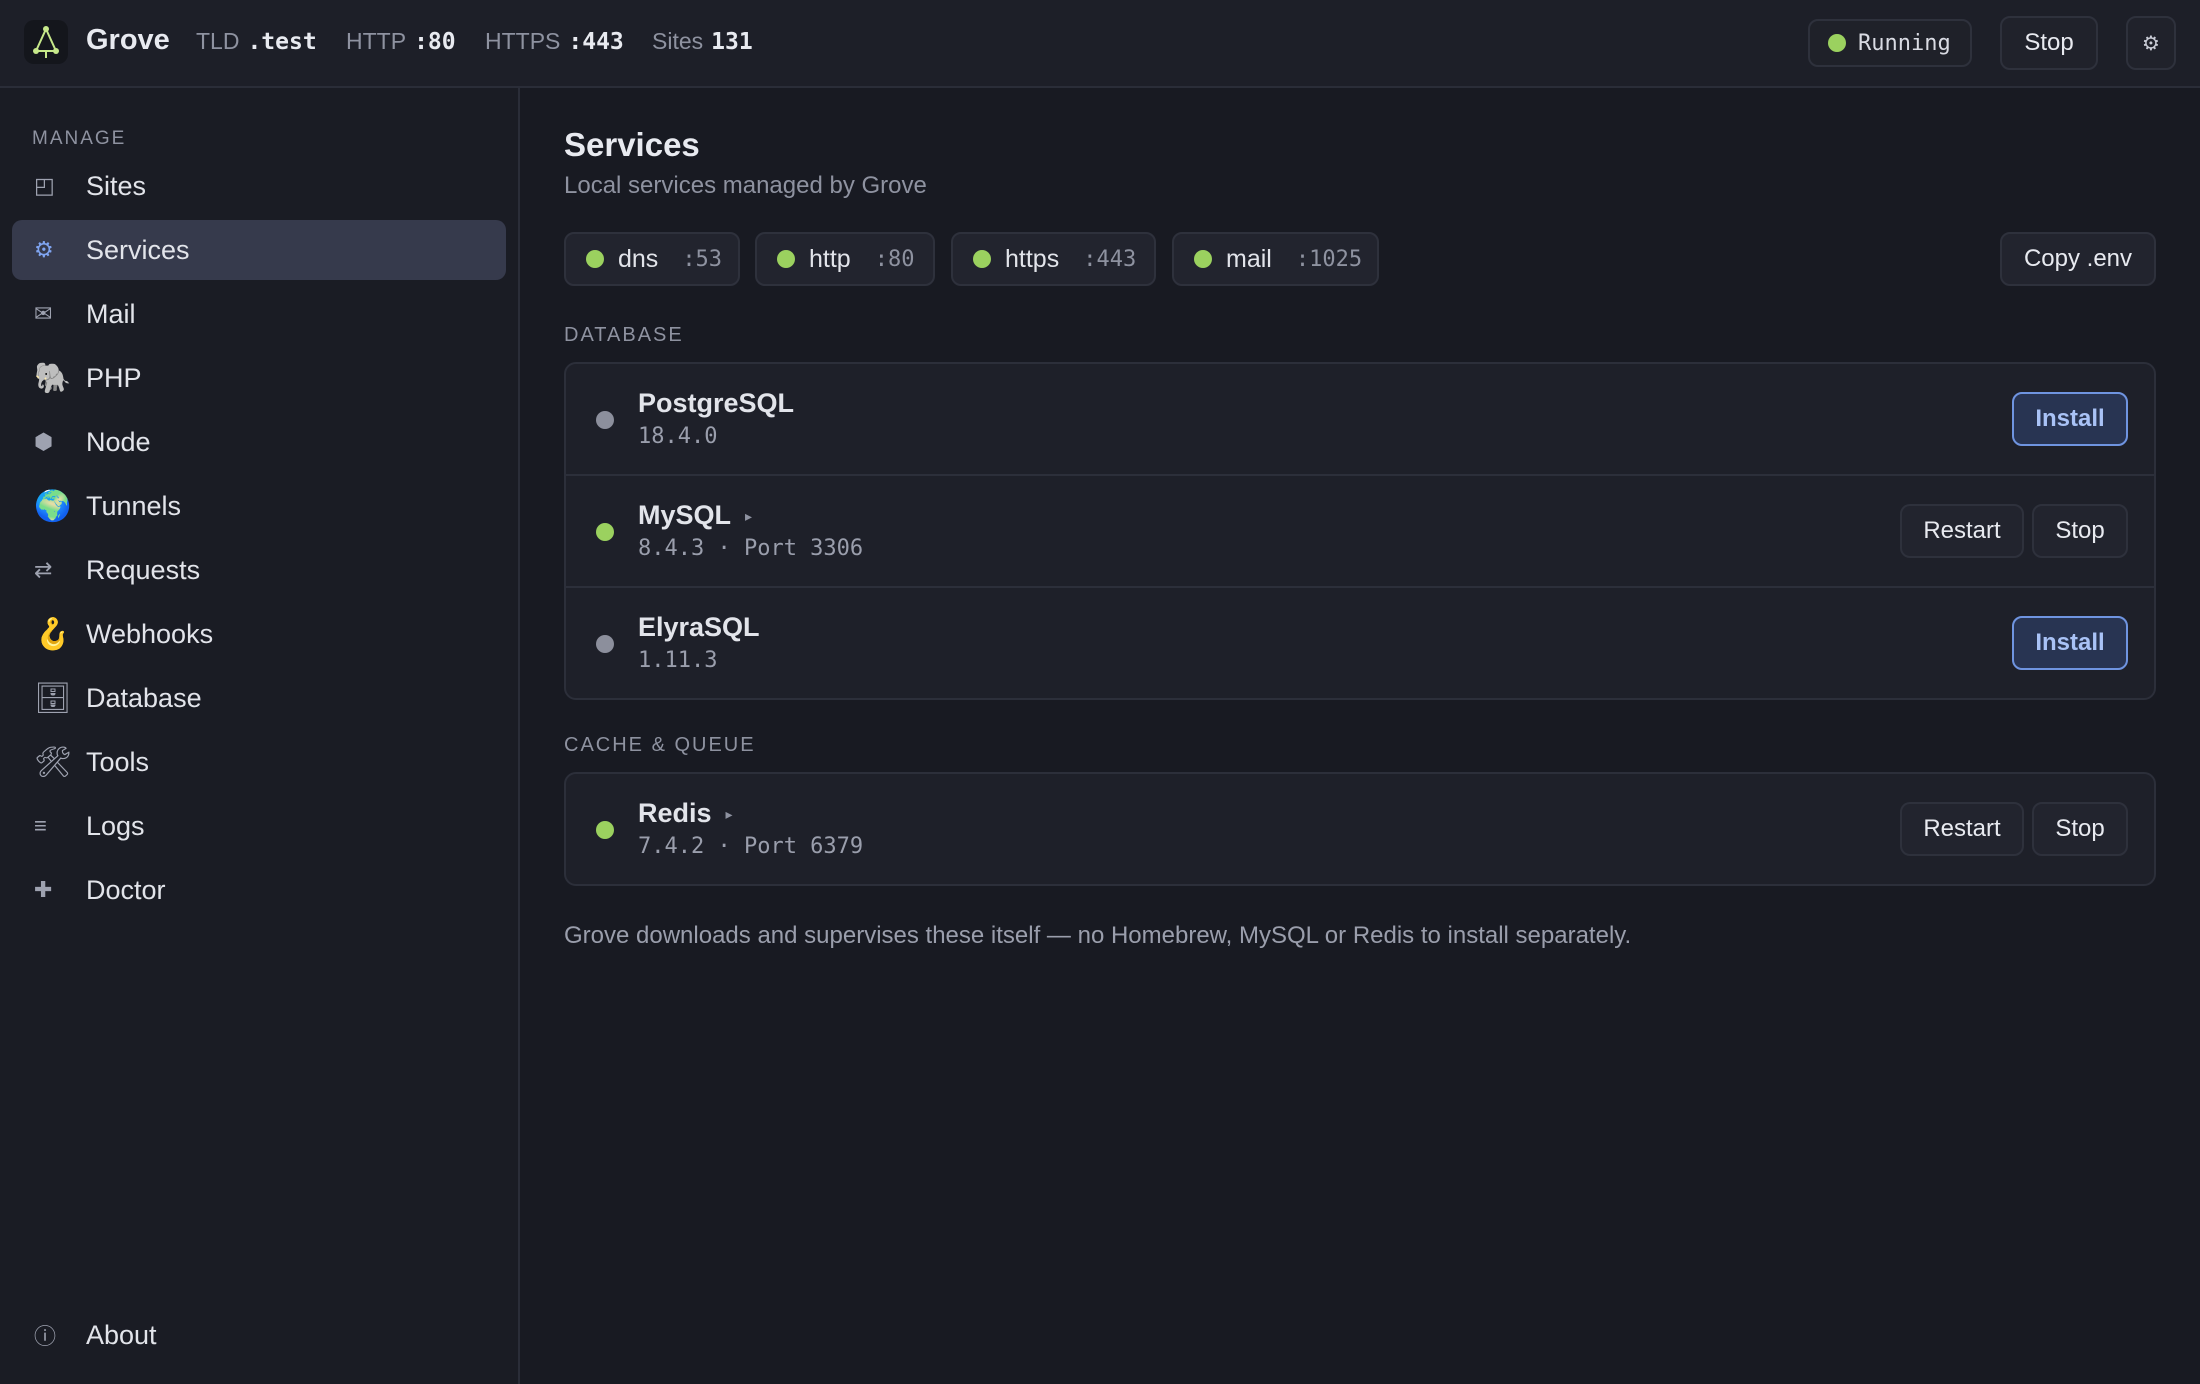 The width and height of the screenshot is (2200, 1384). What do you see at coordinates (45, 1336) in the screenshot?
I see `info-icon: ⓘ` at bounding box center [45, 1336].